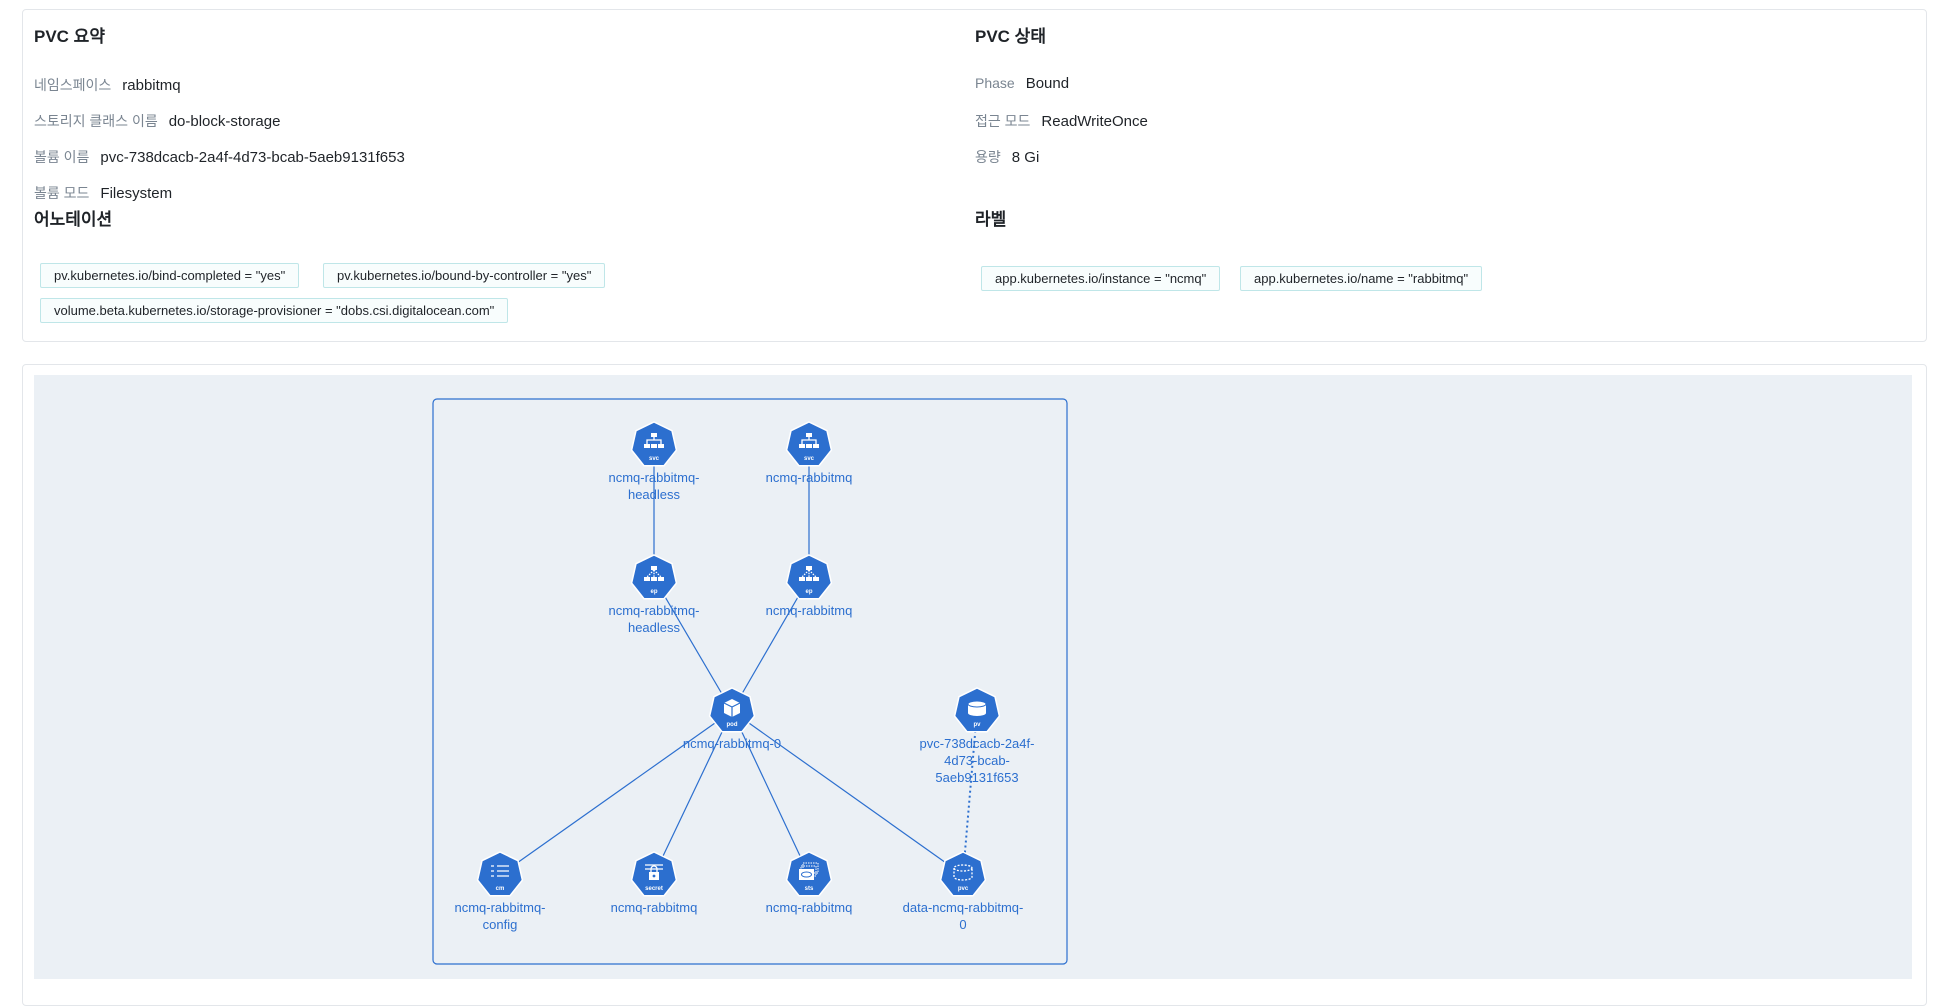 Image resolution: width=1940 pixels, height=1006 pixels. What do you see at coordinates (809, 586) in the screenshot?
I see `graph-node-ep: ep ncmq-rabbitmq` at bounding box center [809, 586].